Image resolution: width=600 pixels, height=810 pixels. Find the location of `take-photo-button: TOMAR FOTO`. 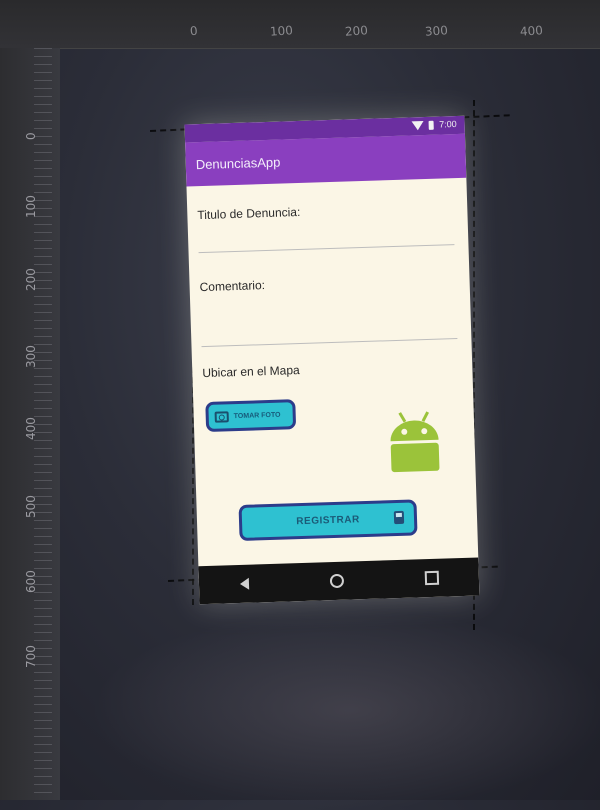

take-photo-button: TOMAR FOTO is located at coordinates (251, 415).